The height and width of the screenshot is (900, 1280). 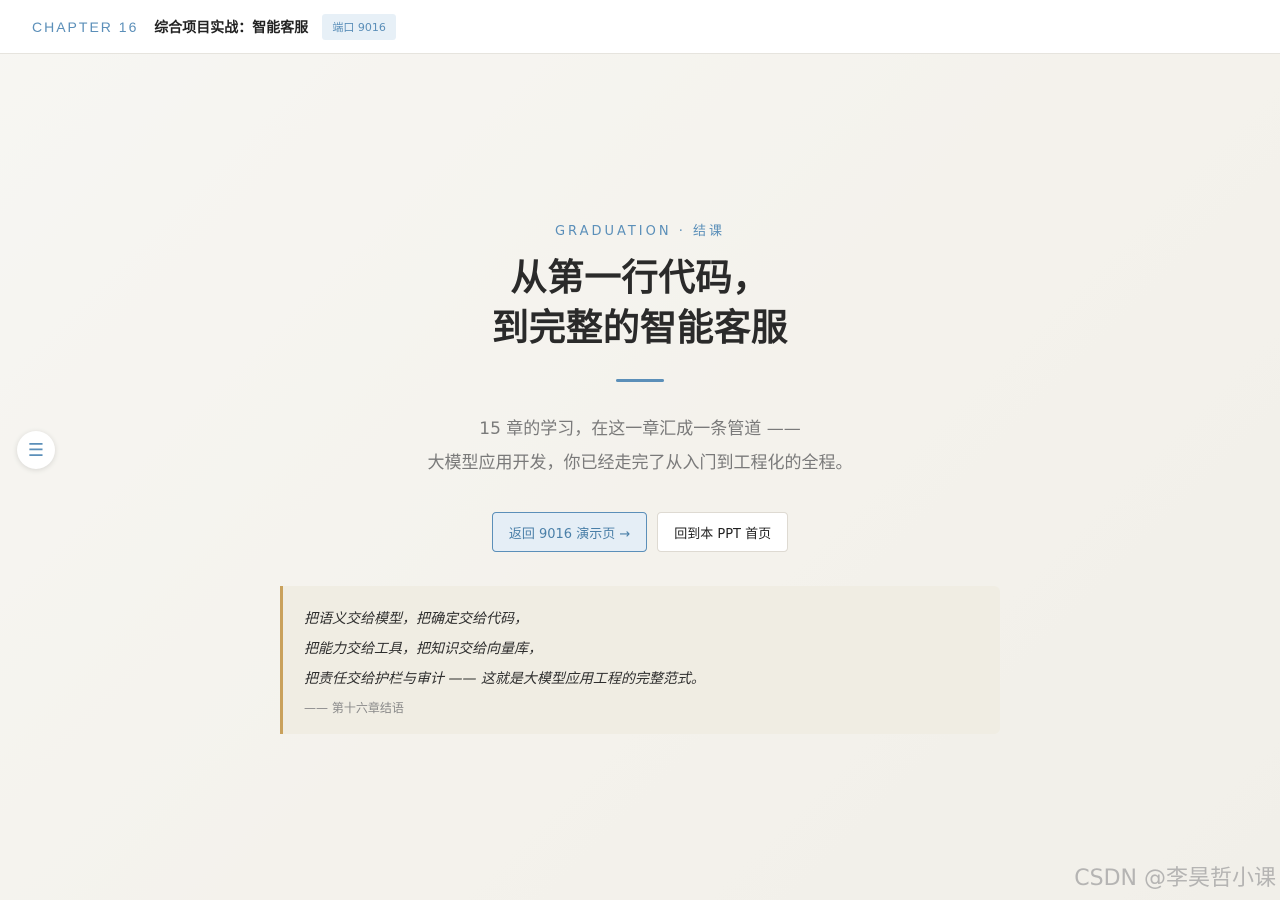 I want to click on quote-line: 把责任交给护栏与审计 —— 这就是大模型应用工程的完整范式。, so click(x=504, y=679).